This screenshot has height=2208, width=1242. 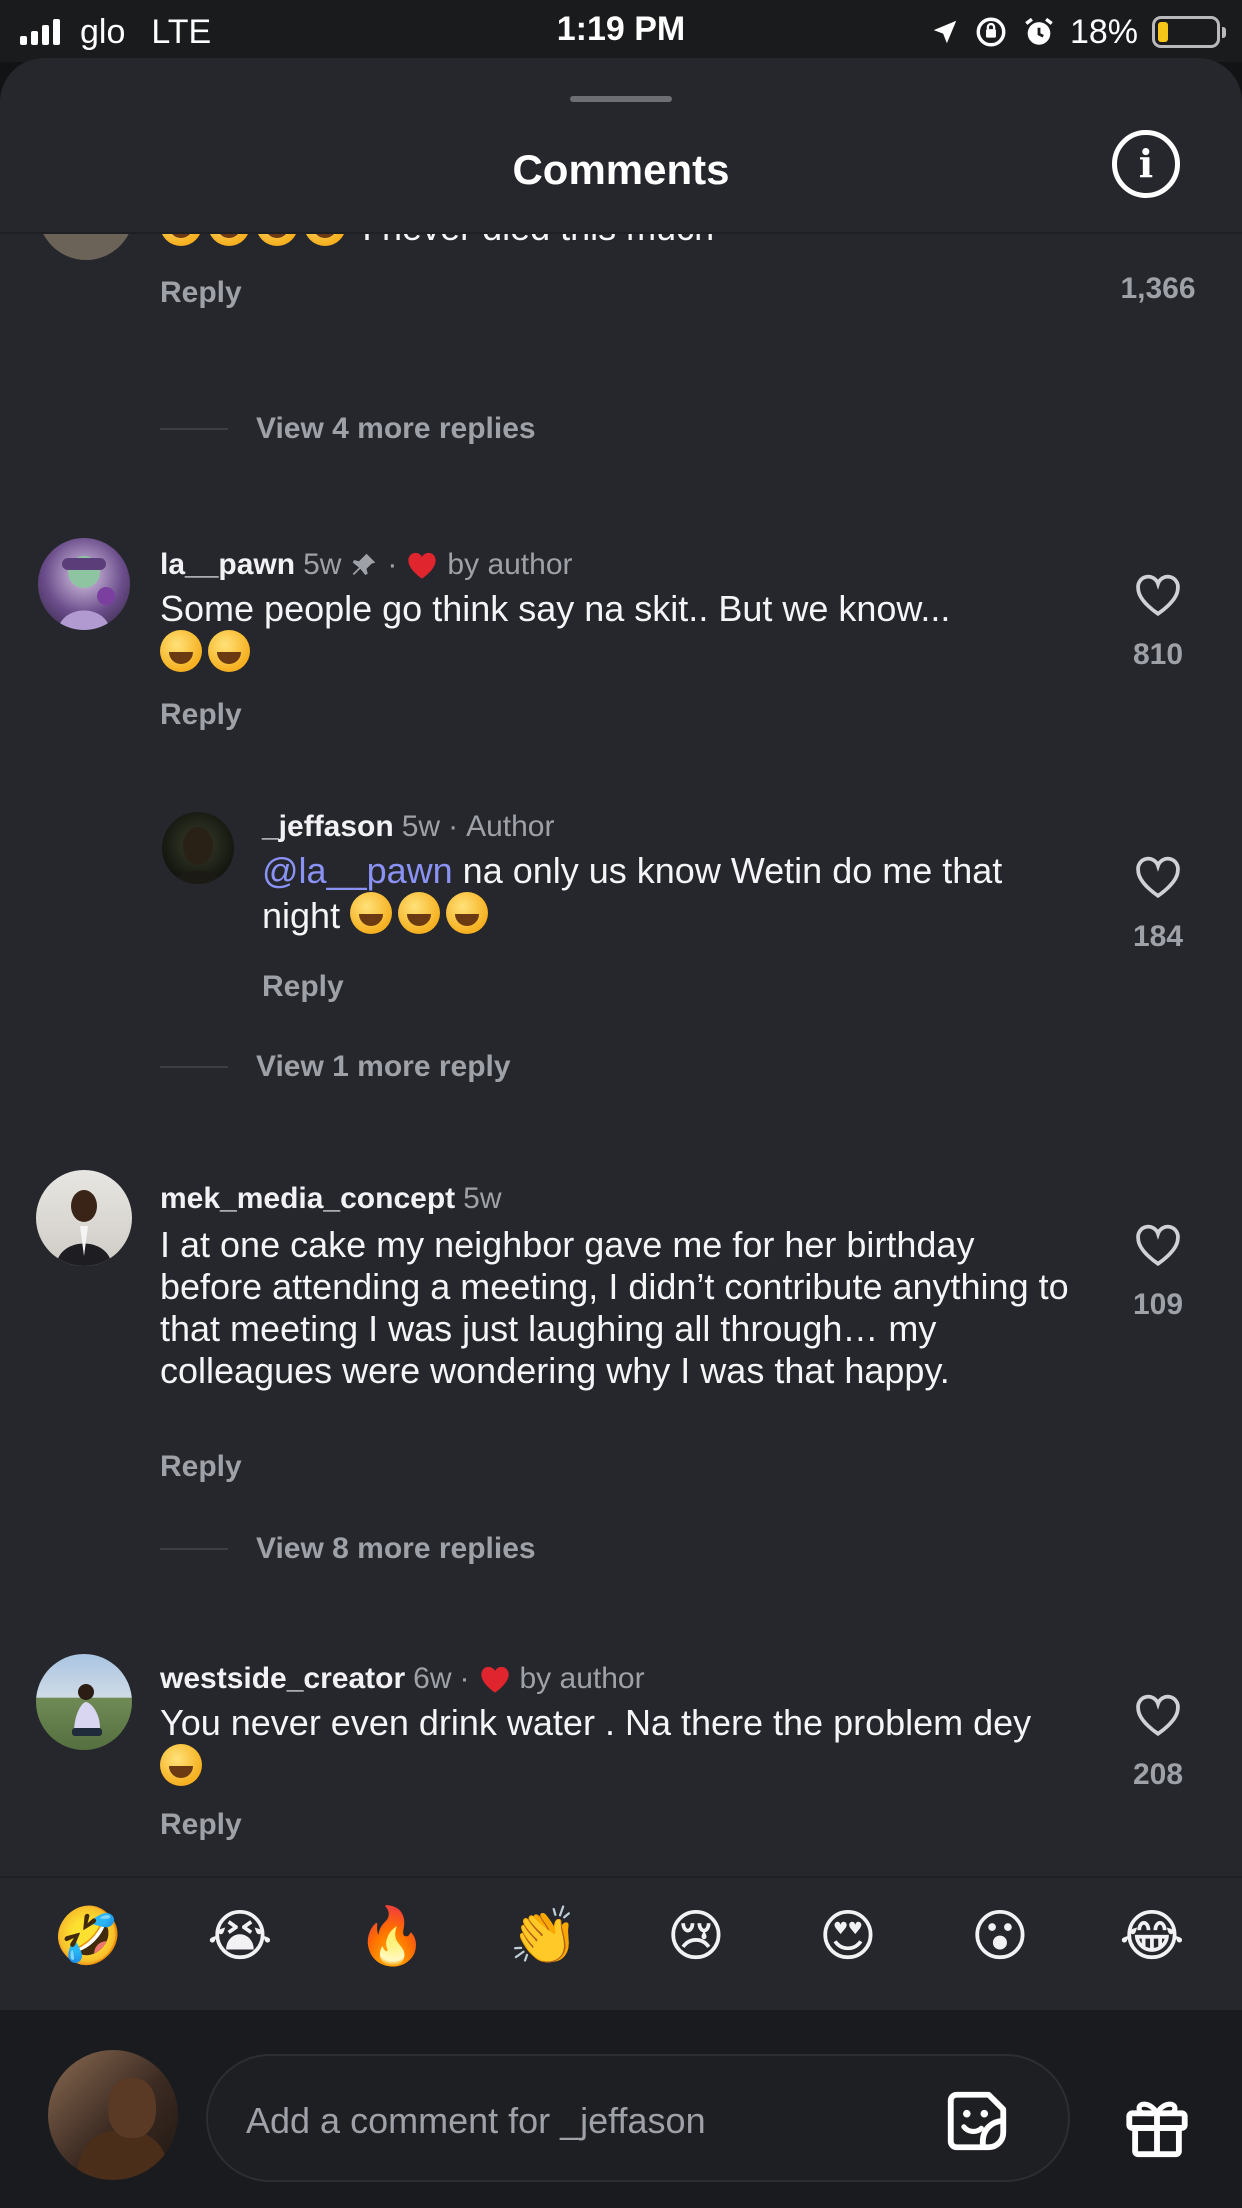 What do you see at coordinates (113, 2115) in the screenshot?
I see `my-avatar` at bounding box center [113, 2115].